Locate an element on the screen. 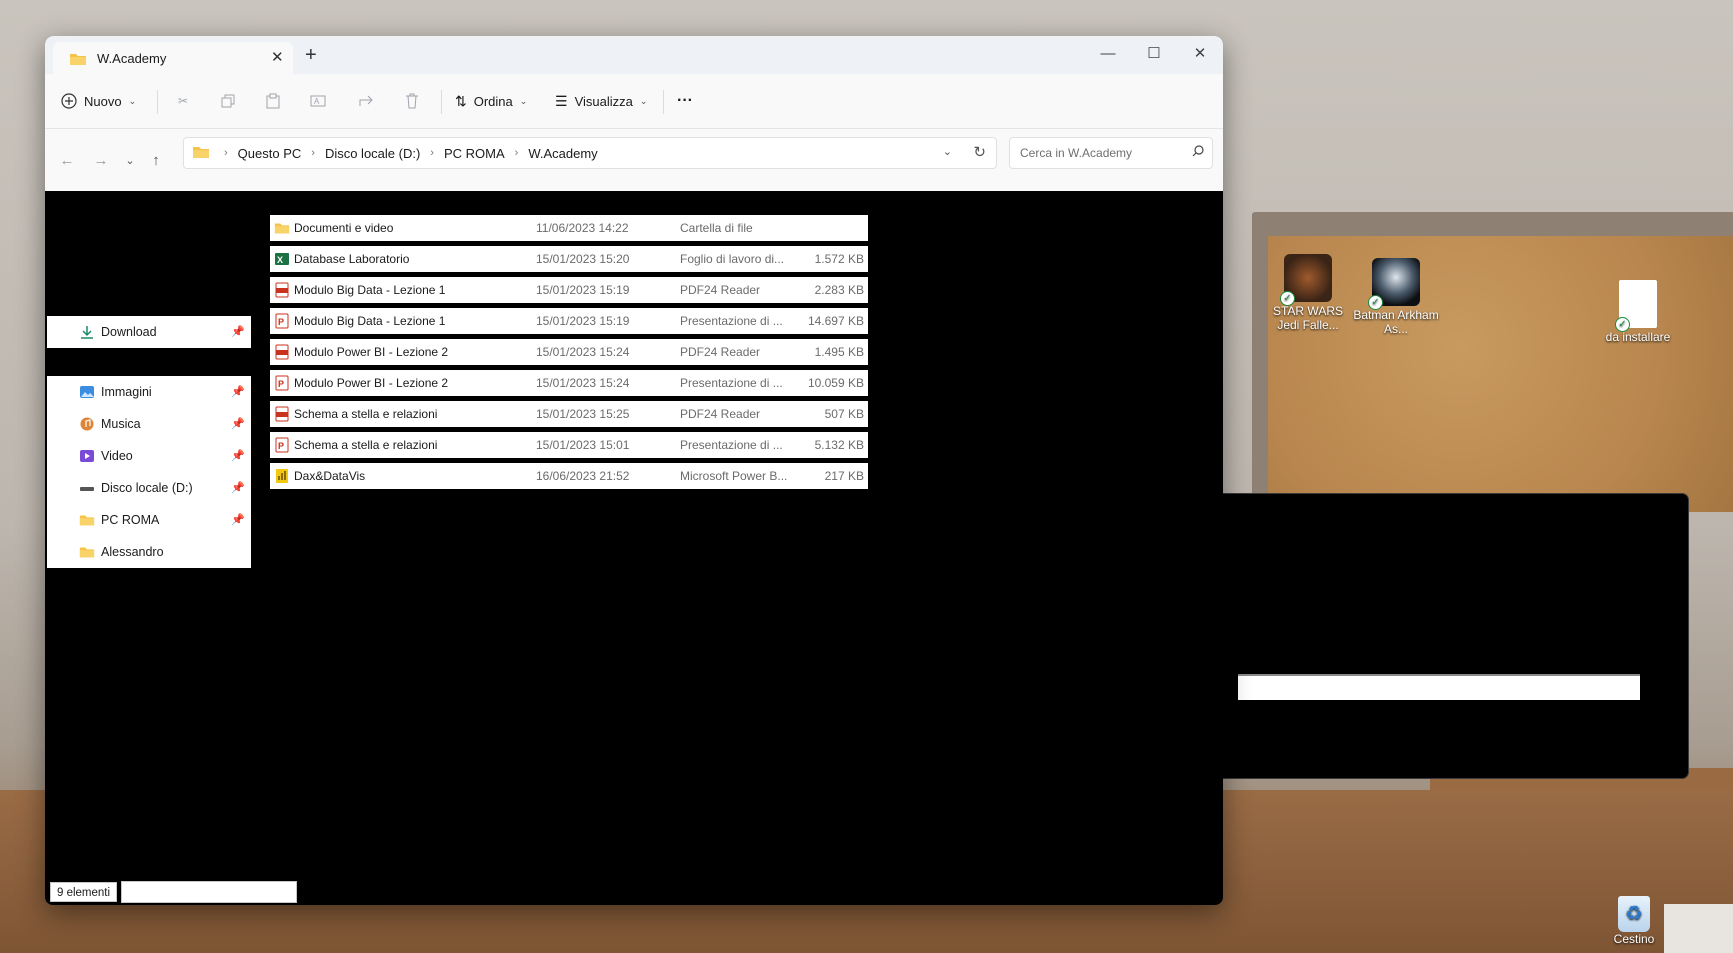 Image resolution: width=1733 pixels, height=953 pixels. copy-icon is located at coordinates (228, 101).